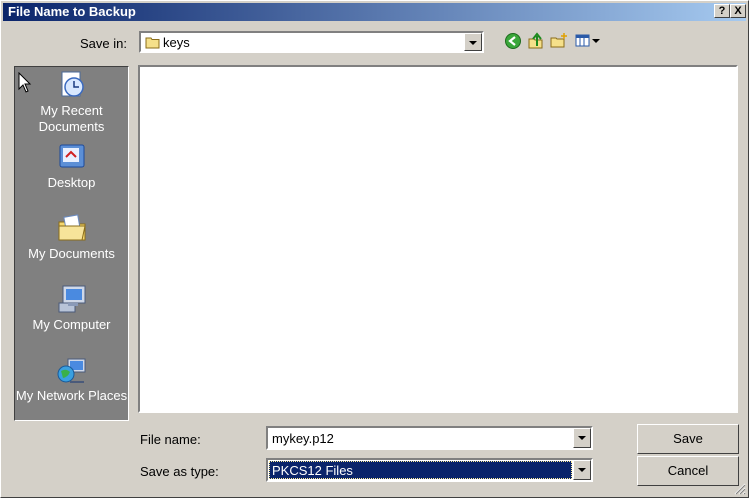 This screenshot has width=749, height=498. What do you see at coordinates (688, 471) in the screenshot?
I see `cancel-button: Cancel` at bounding box center [688, 471].